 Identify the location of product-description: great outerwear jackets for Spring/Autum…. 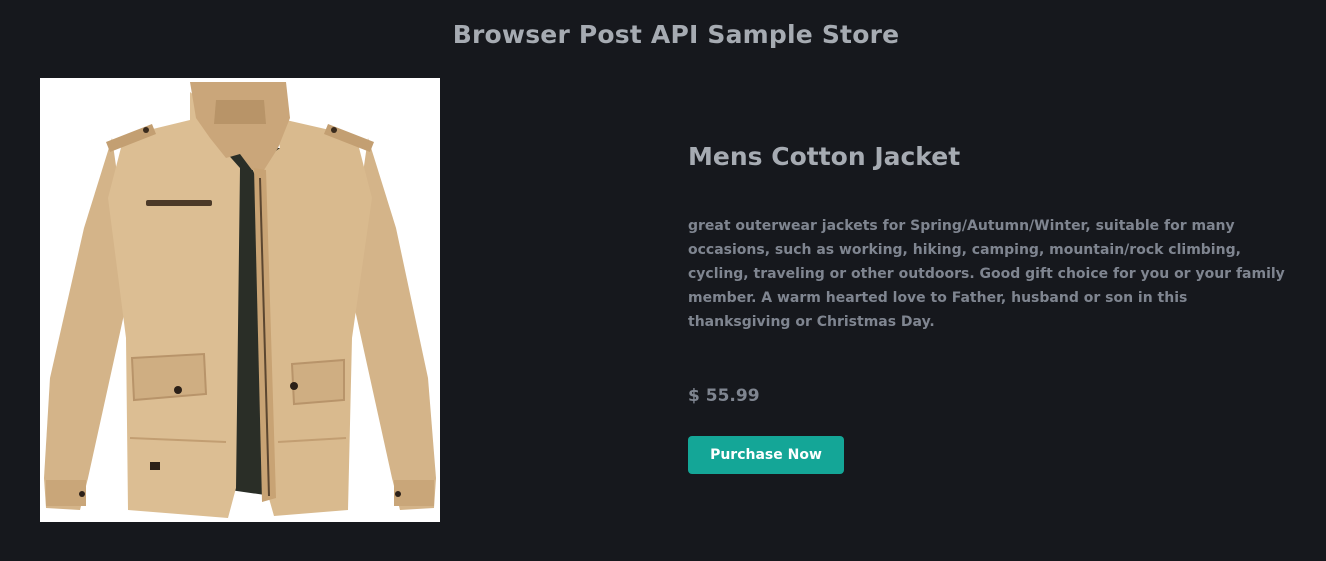
(986, 274).